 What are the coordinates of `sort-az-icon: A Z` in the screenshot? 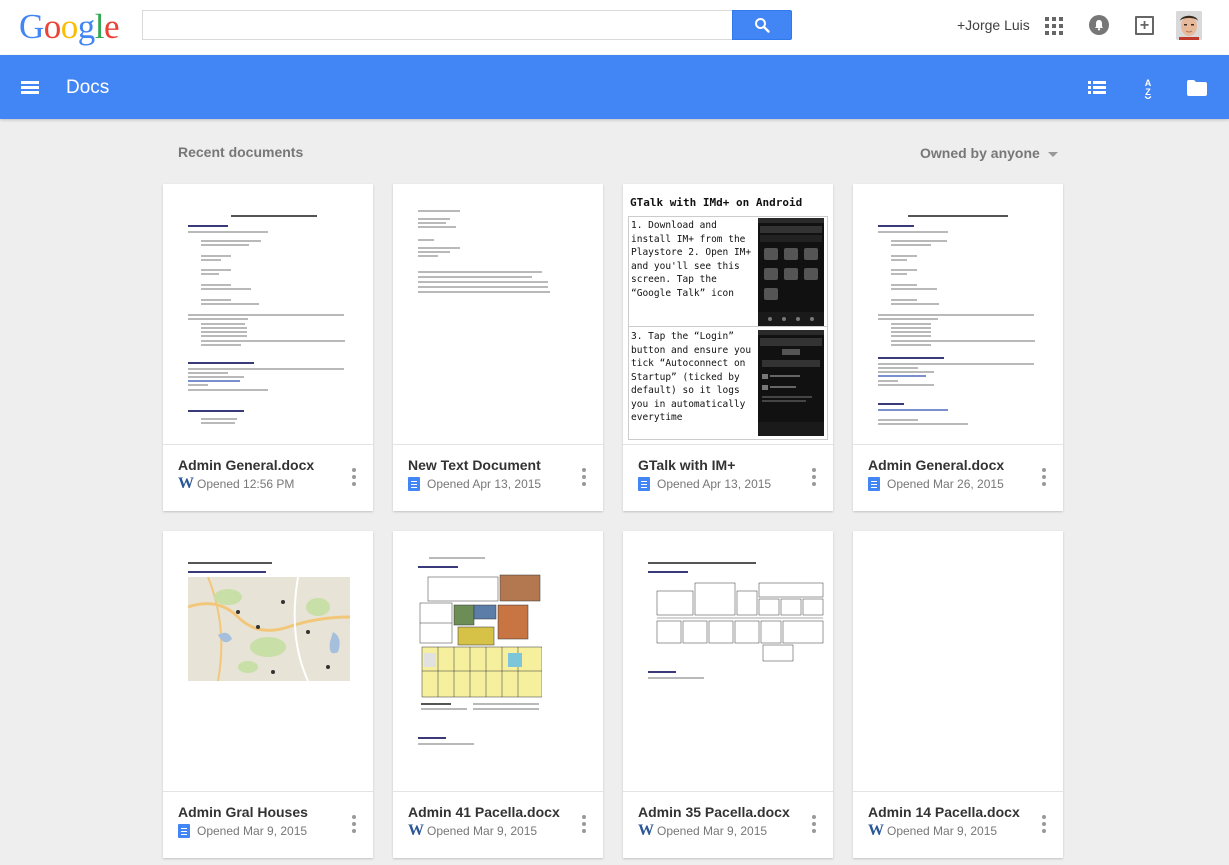 It's located at (1148, 88).